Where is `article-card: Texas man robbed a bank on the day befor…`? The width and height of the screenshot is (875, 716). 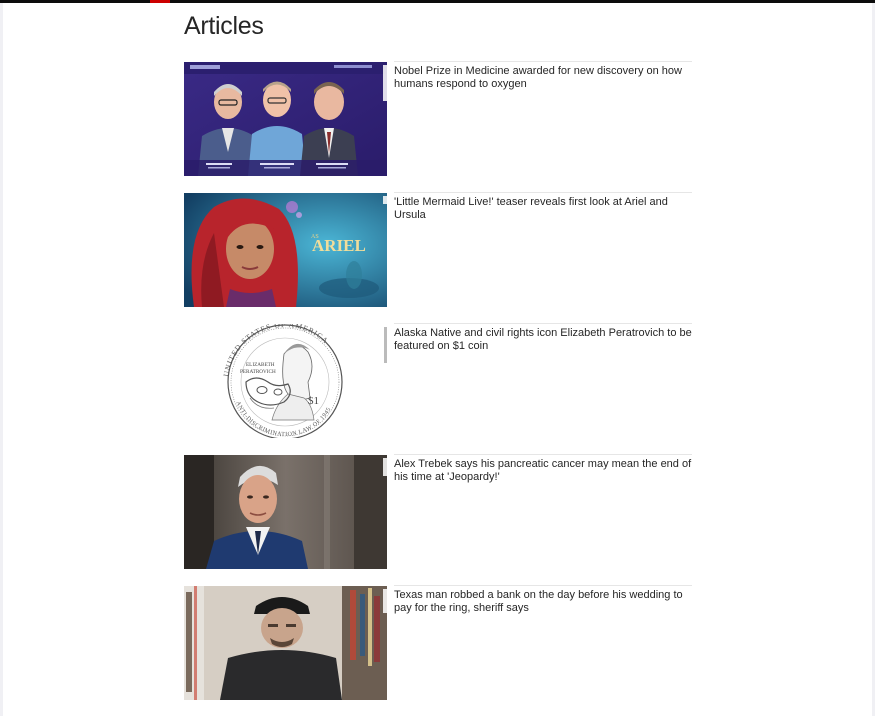 article-card: Texas man robbed a bank on the day befor… is located at coordinates (438, 650).